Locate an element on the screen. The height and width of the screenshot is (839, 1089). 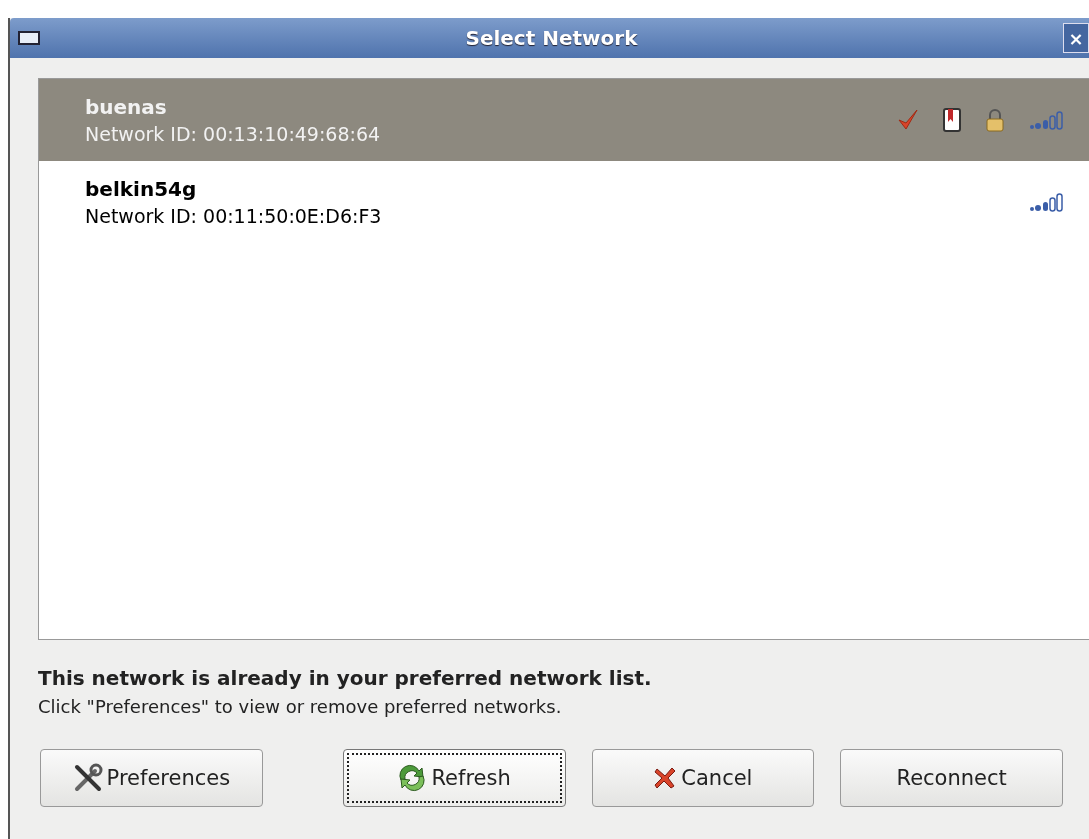
refresh-icon is located at coordinates (412, 778).